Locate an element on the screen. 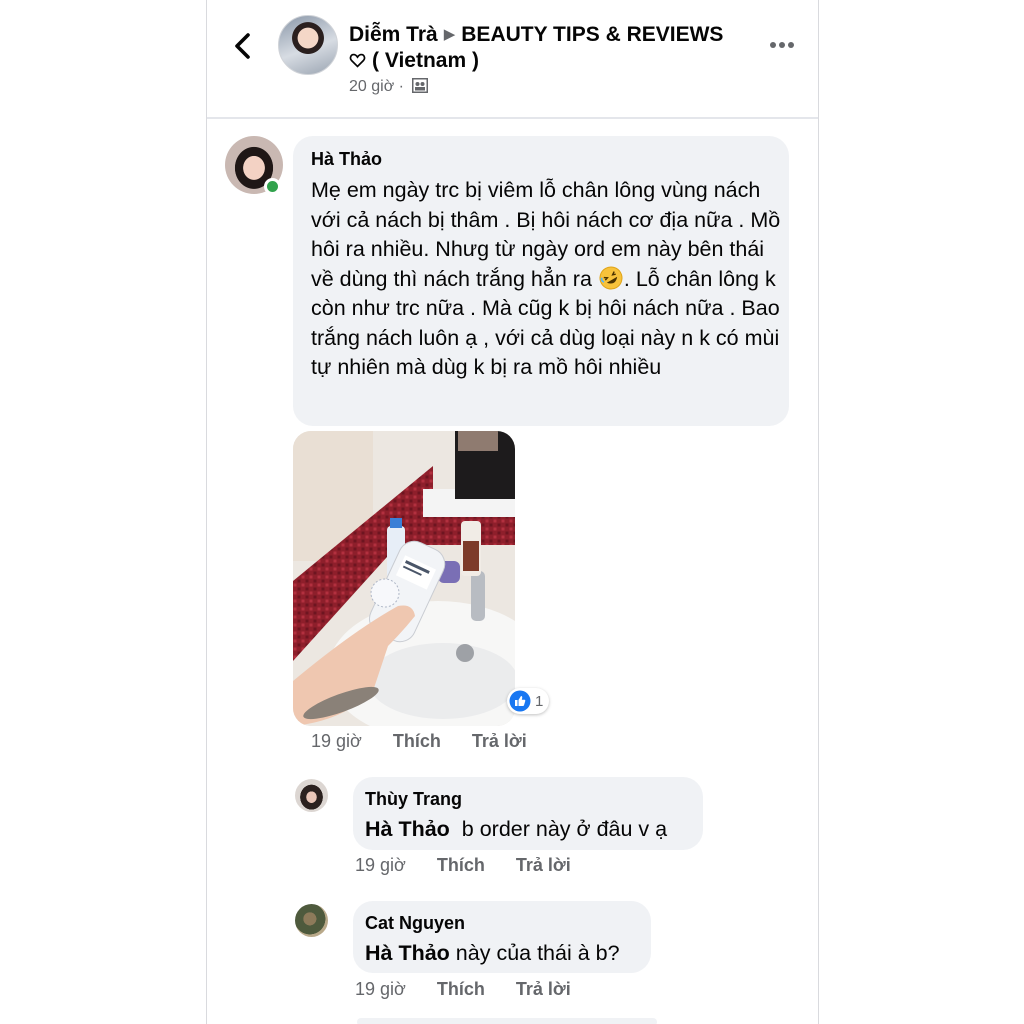 The image size is (1024, 1024). header-divider is located at coordinates (512, 118).